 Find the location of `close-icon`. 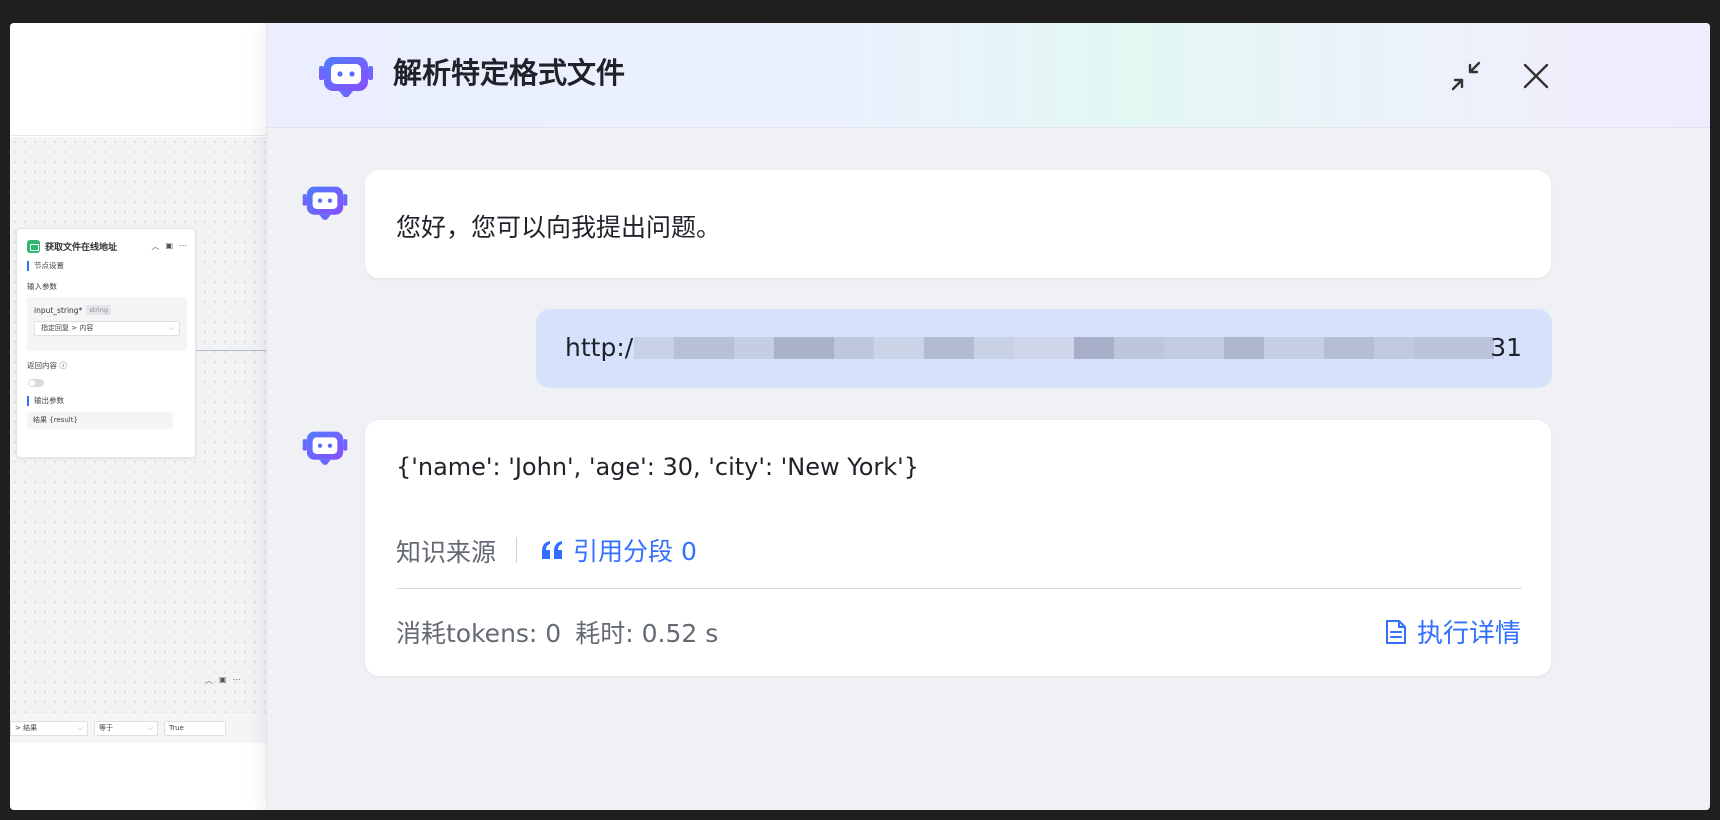

close-icon is located at coordinates (1536, 76).